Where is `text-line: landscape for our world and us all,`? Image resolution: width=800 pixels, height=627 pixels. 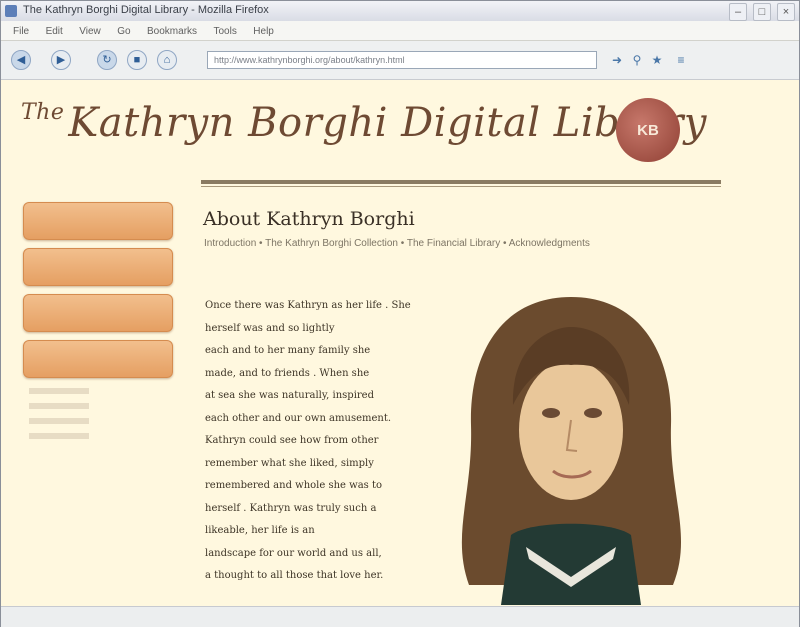
text-line: landscape for our world and us all, is located at coordinates (293, 553).